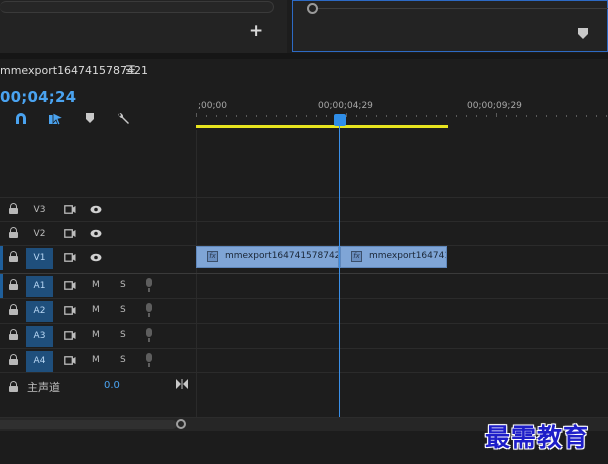  Describe the element at coordinates (312, 8) in the screenshot. I see `program-scrub-handle` at that location.